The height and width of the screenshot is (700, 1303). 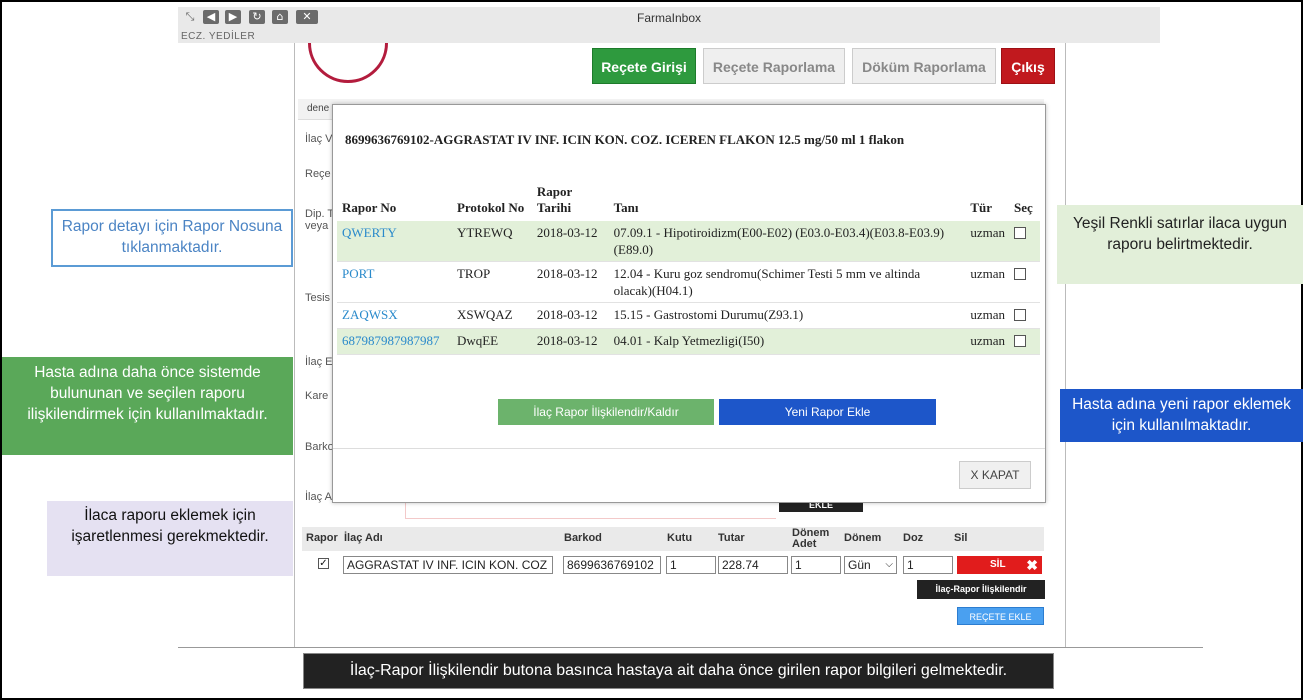 What do you see at coordinates (491, 241) in the screenshot?
I see `protokol-no: YTREWQ` at bounding box center [491, 241].